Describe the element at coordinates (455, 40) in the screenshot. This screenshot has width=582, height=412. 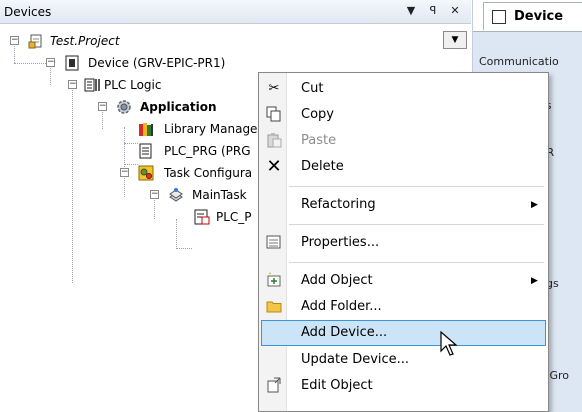
I see `tree-dropdown-button: ▼` at that location.